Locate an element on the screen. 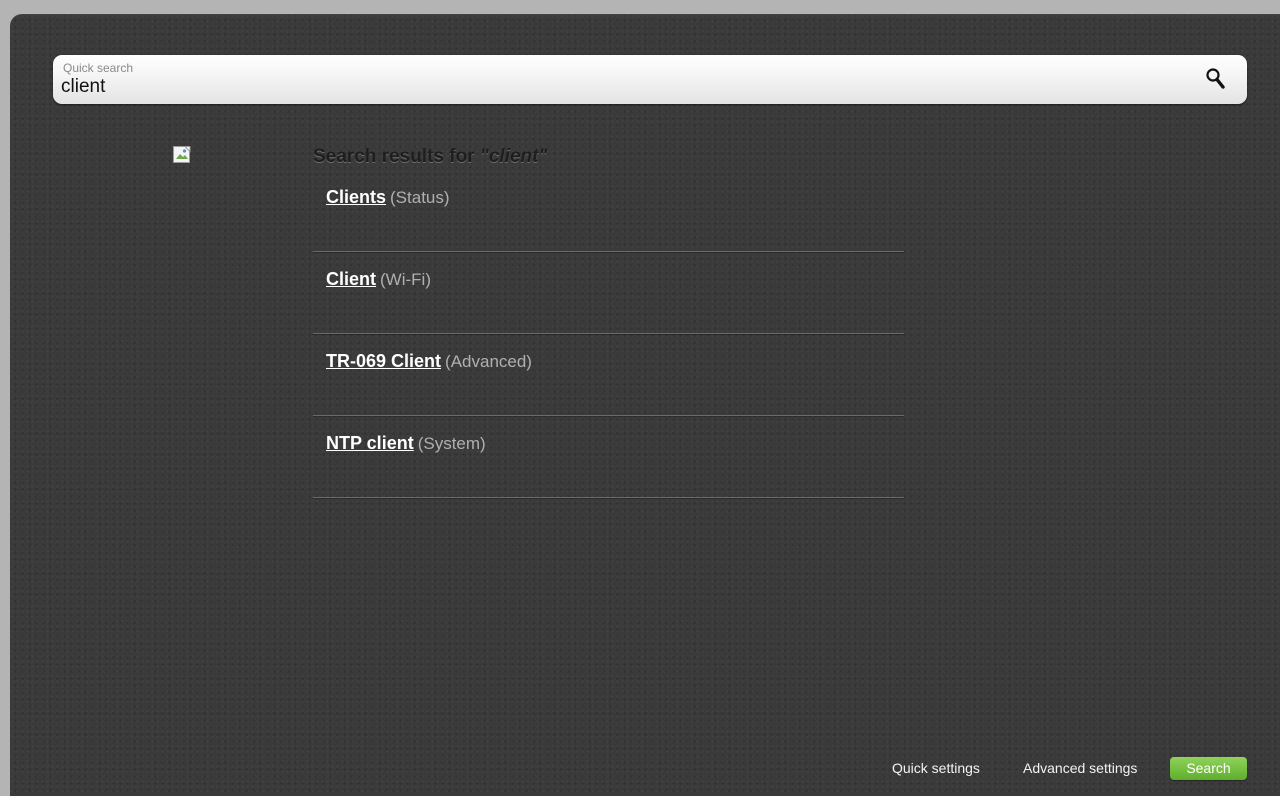  result-row: Clients (Status) is located at coordinates (388, 197).